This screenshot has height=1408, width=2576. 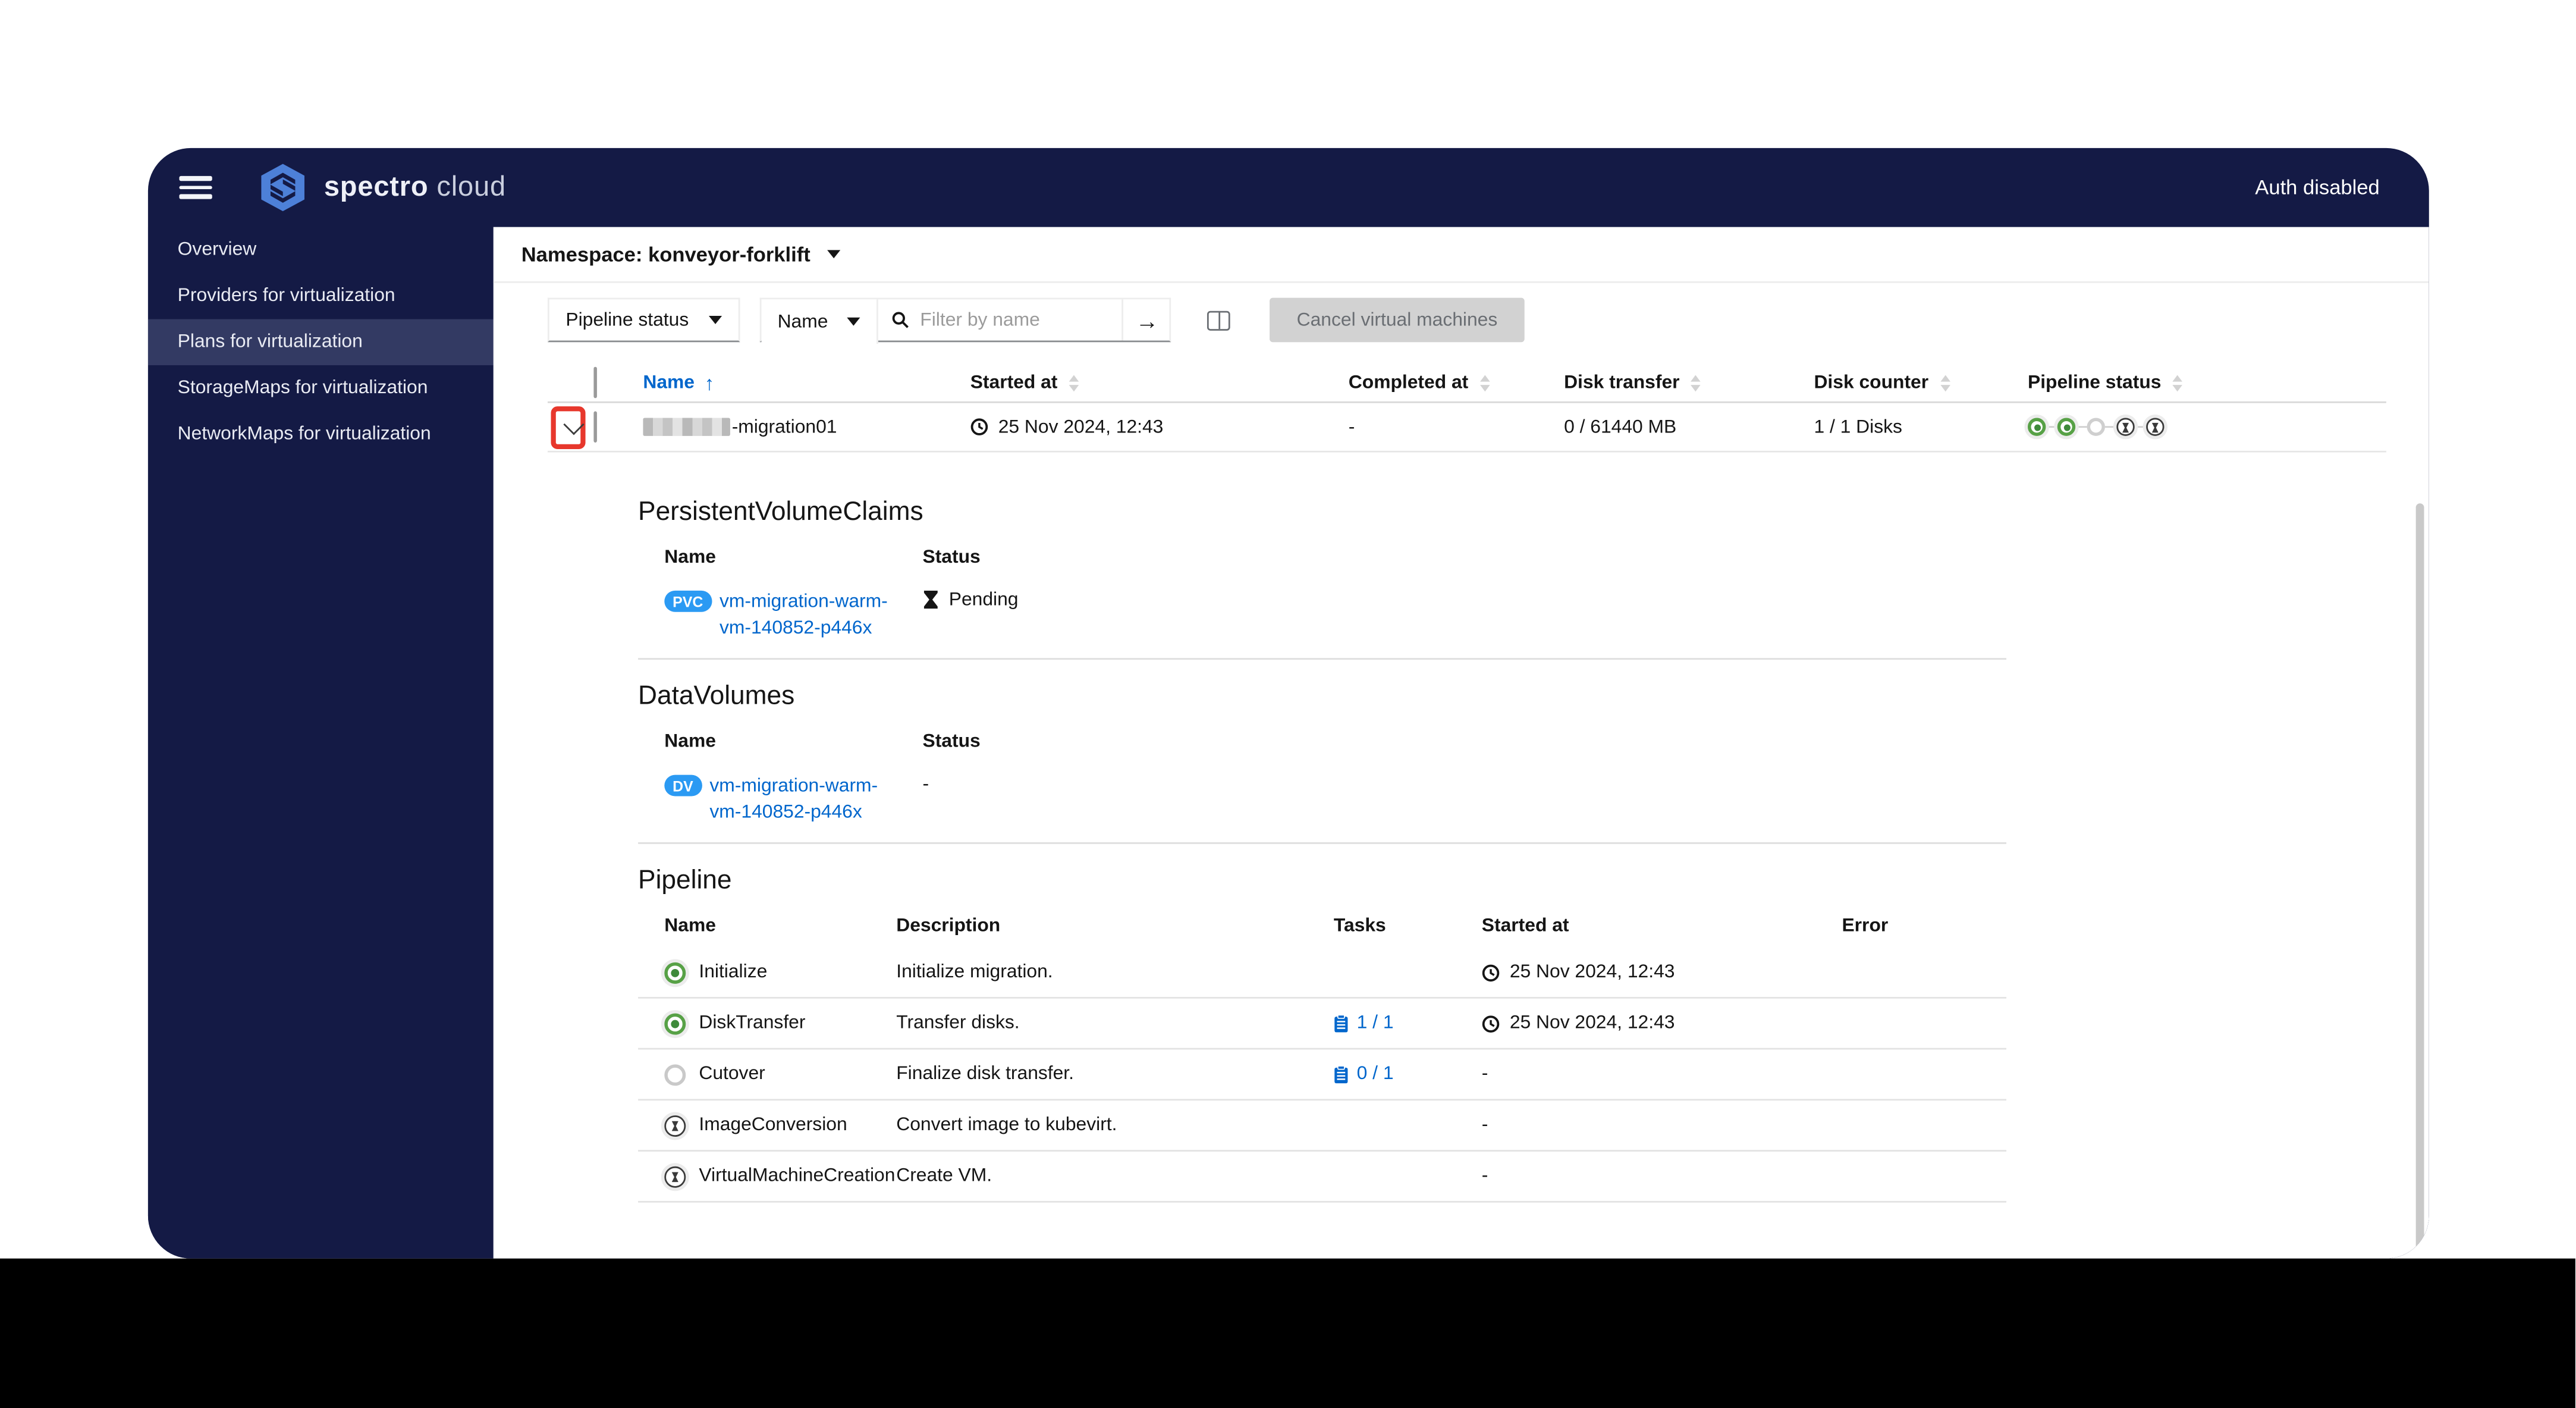 I want to click on name-filter-group: Name →, so click(x=965, y=320).